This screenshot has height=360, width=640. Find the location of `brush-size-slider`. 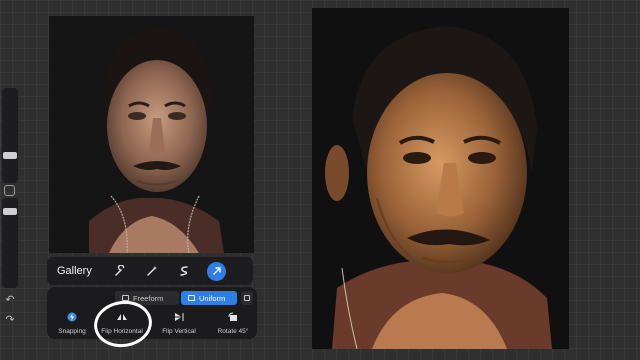

brush-size-slider is located at coordinates (10, 135).